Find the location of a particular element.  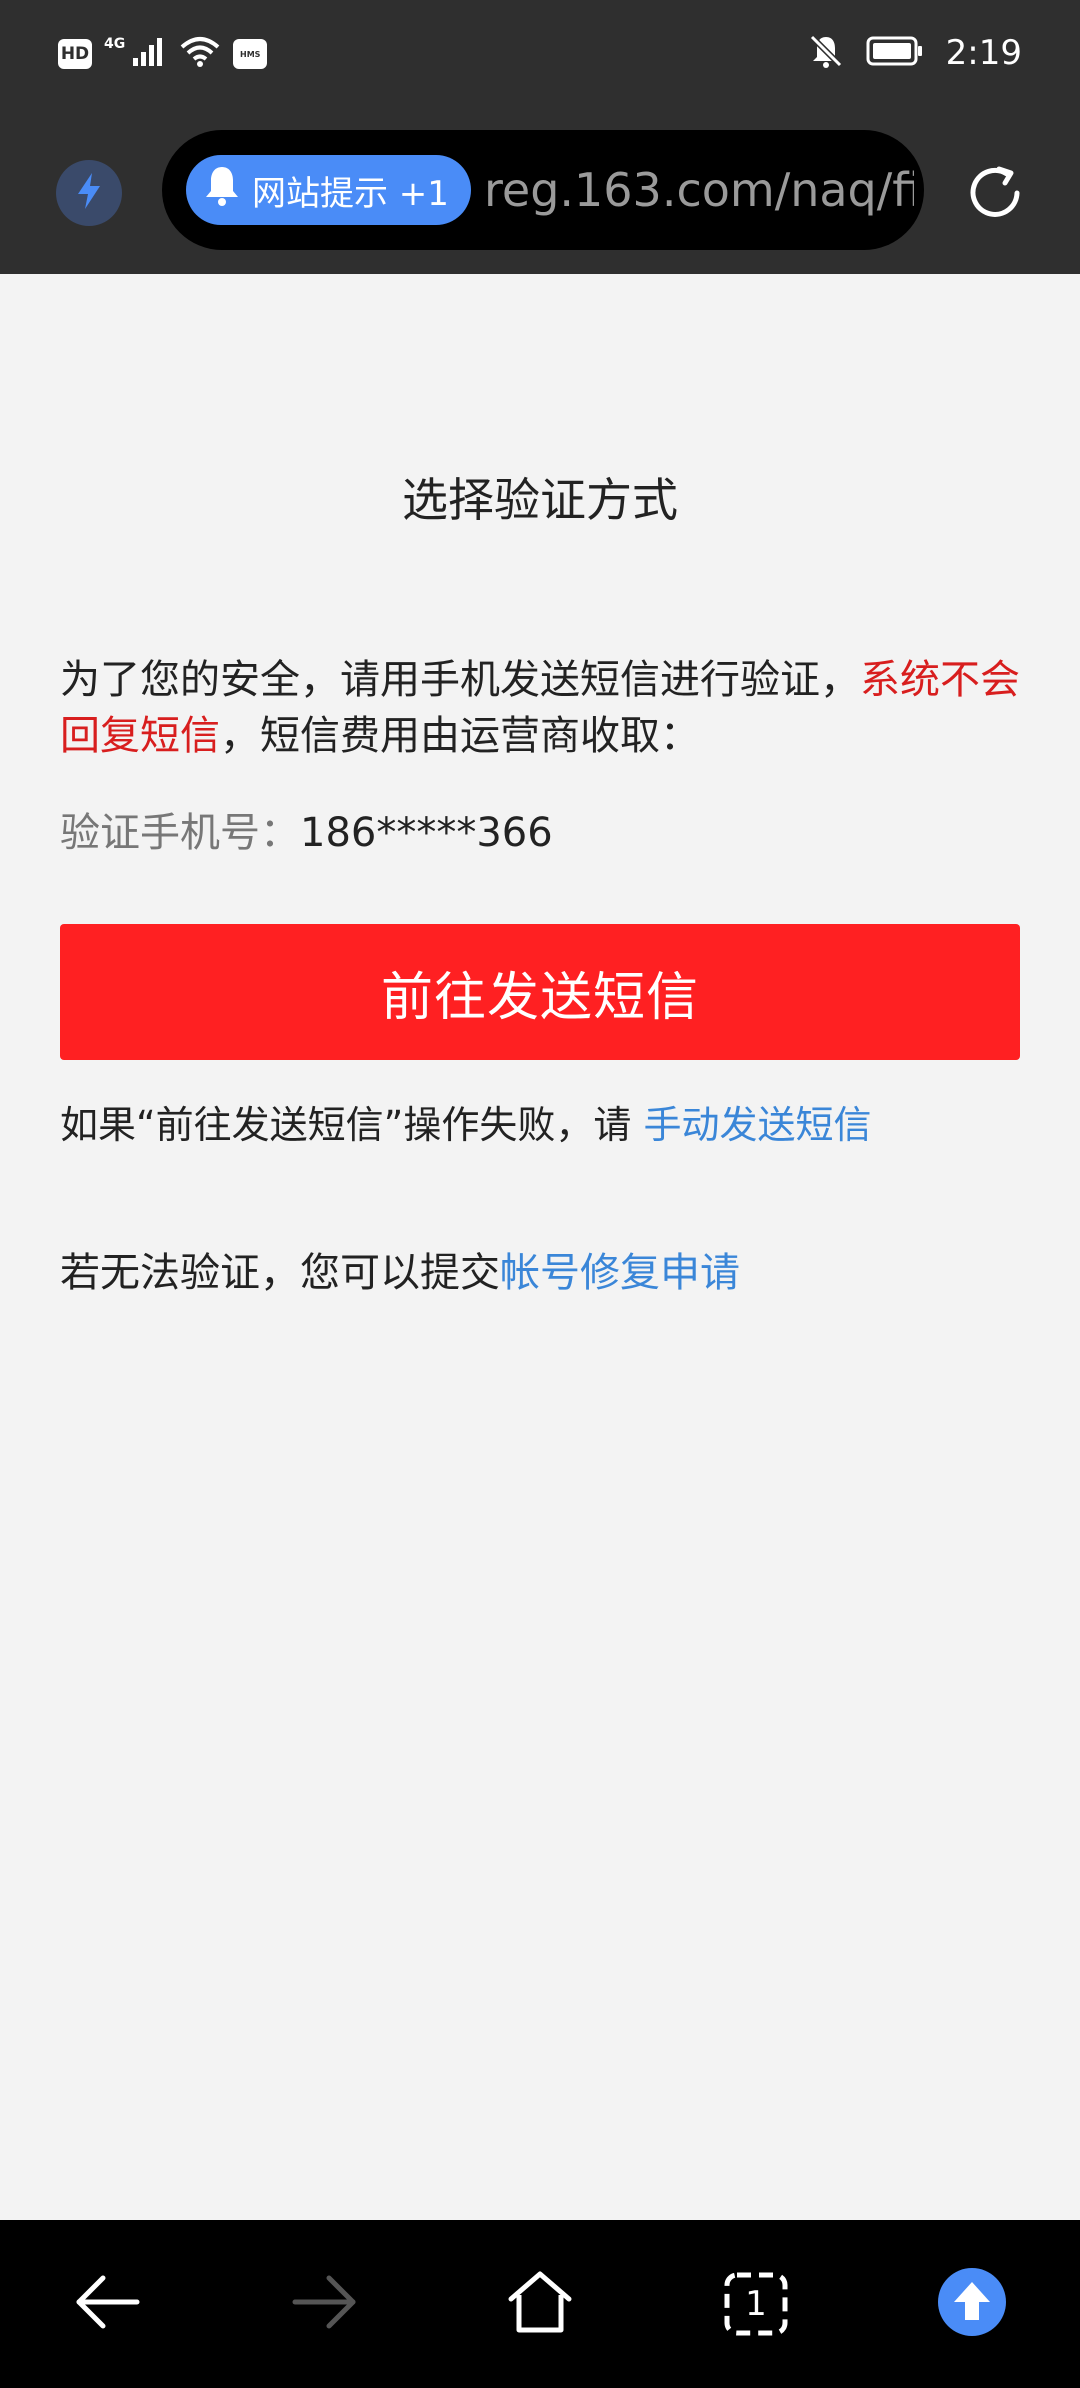

account-repair-link: 帐号修复申请 is located at coordinates (620, 1273).